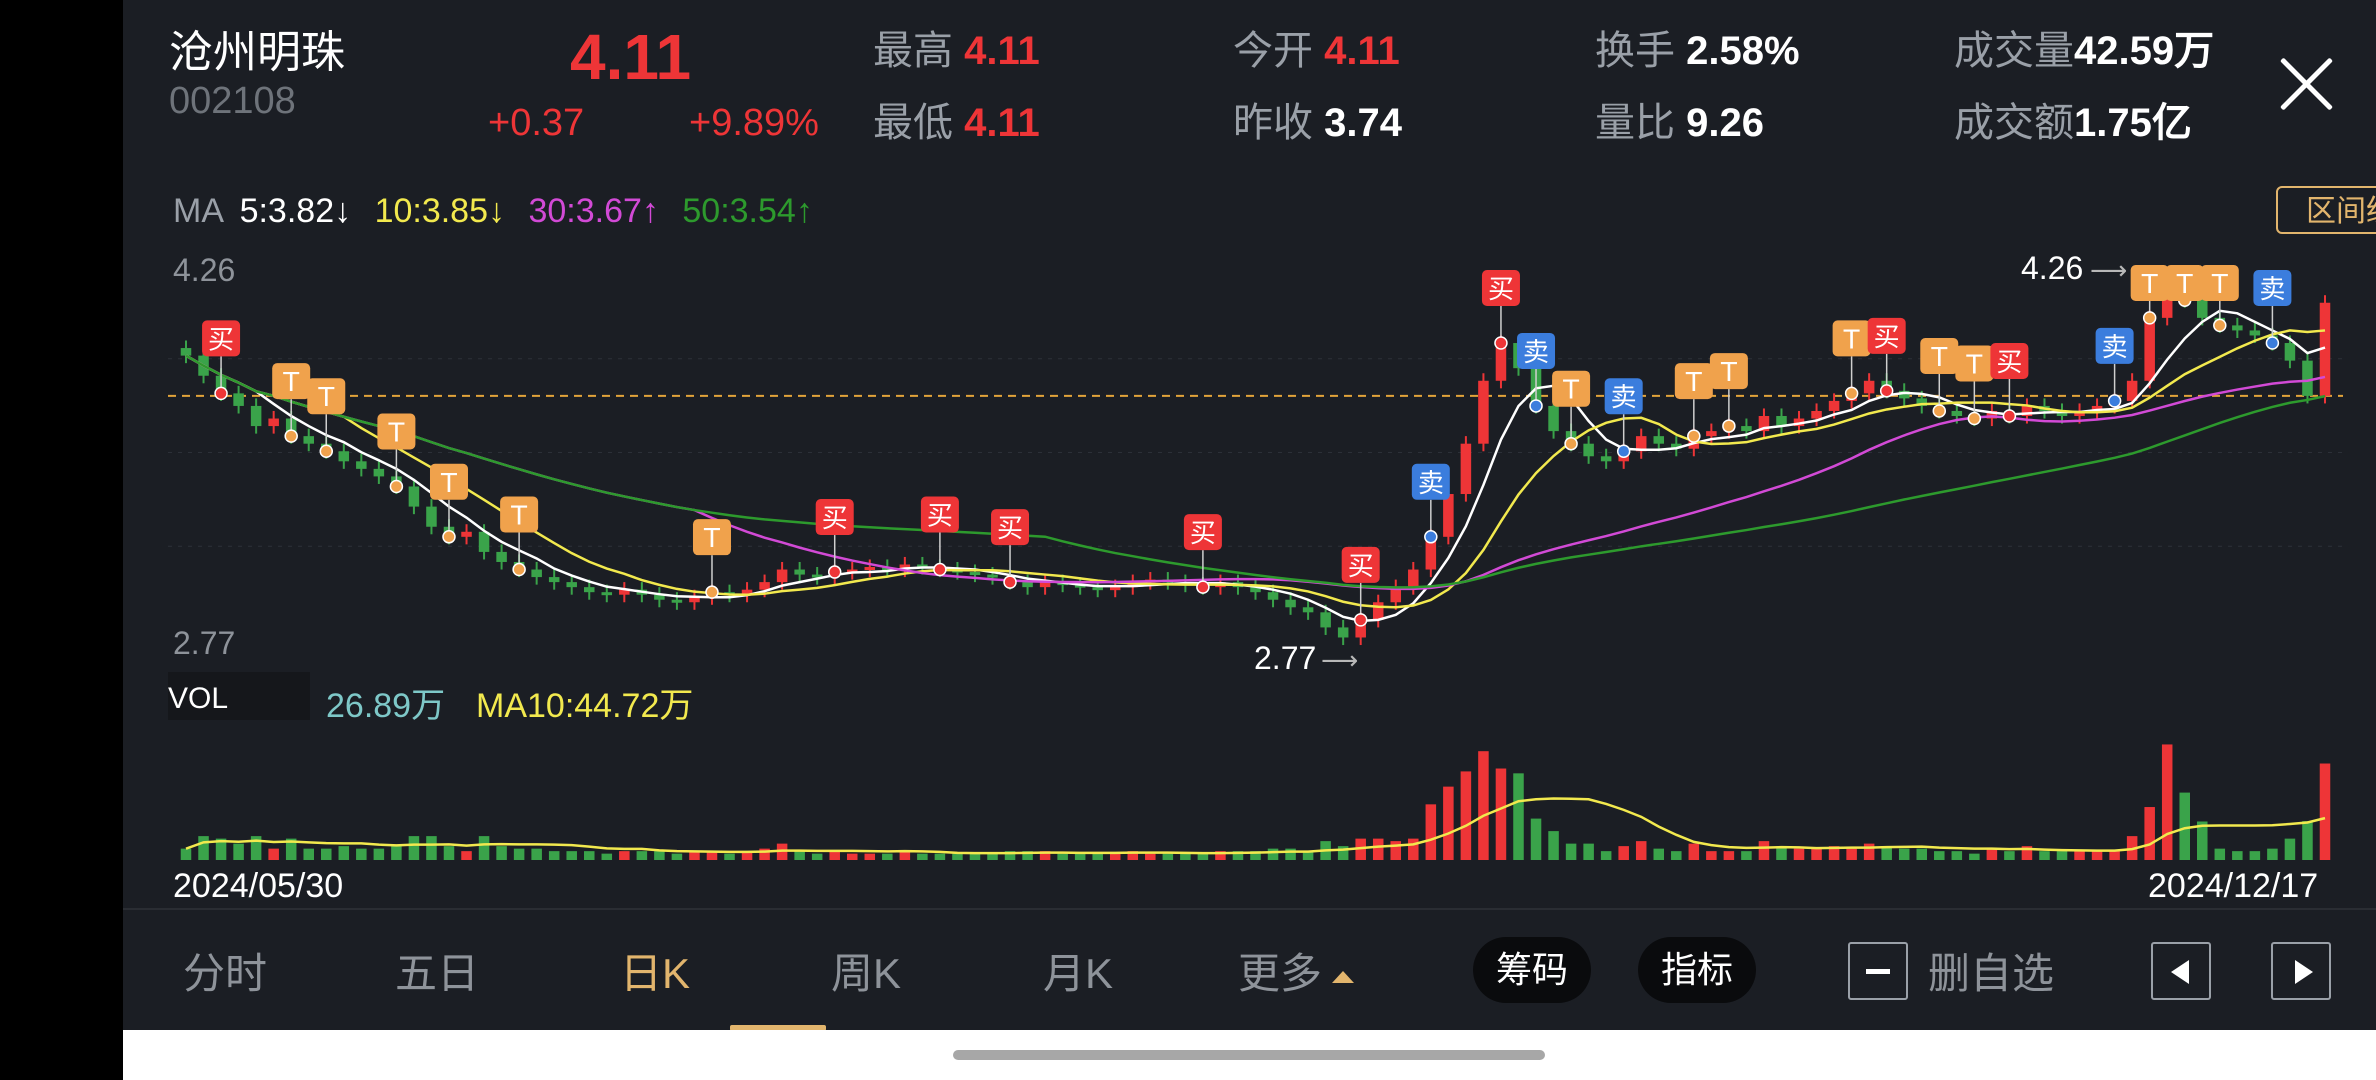 The width and height of the screenshot is (2376, 1080). I want to click on max-price-marker: 4.26, so click(2052, 268).